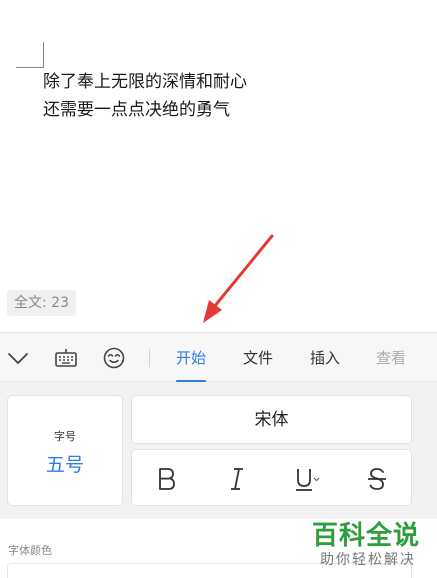 The height and width of the screenshot is (578, 437). I want to click on word-count-badge: 全文: 23, so click(41, 303).